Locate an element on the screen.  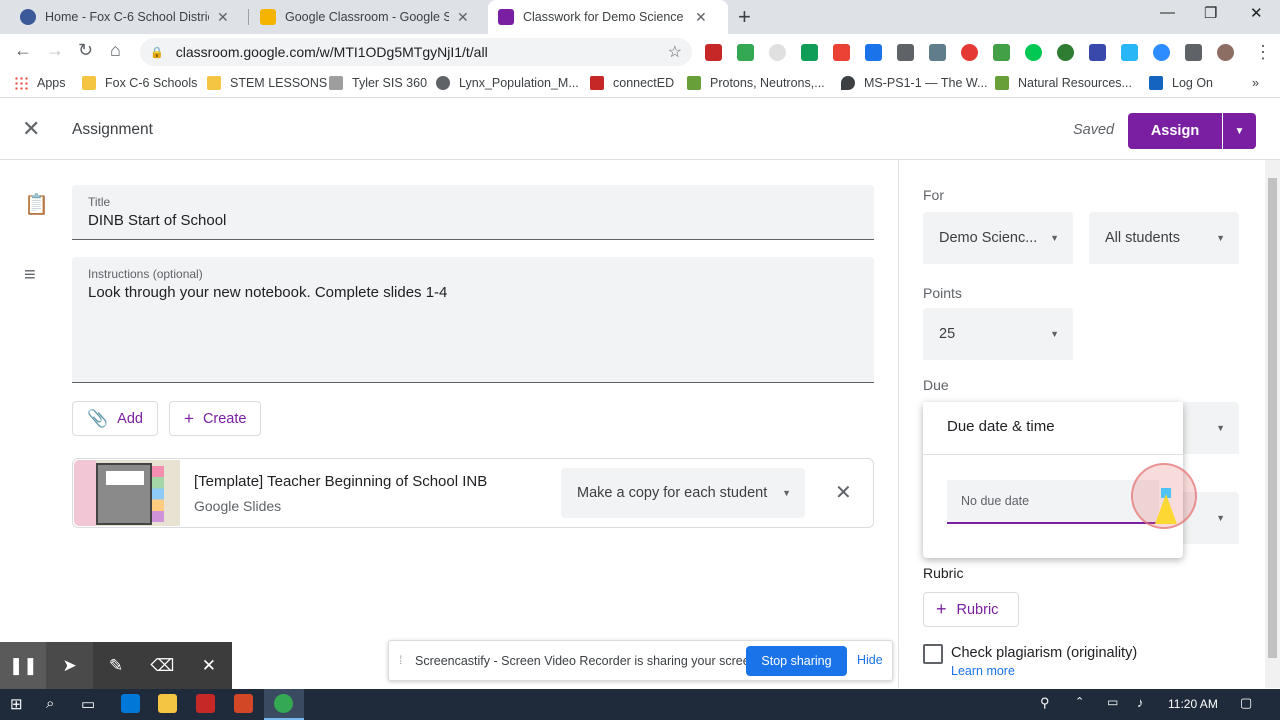
sheets-extension-icon is located at coordinates (809, 52).